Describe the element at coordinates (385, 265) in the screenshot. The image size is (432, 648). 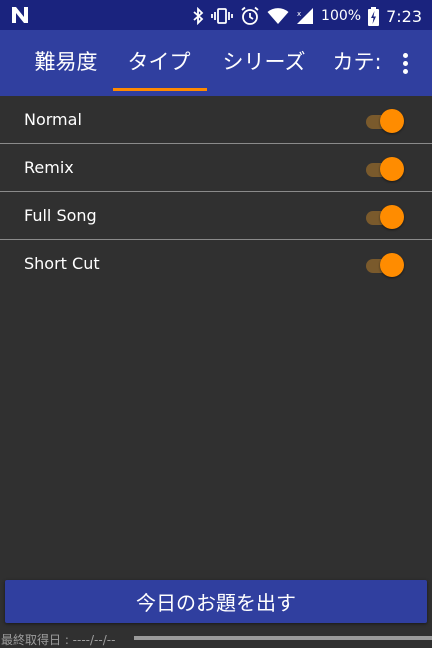
I see `short-cut-toggle` at that location.